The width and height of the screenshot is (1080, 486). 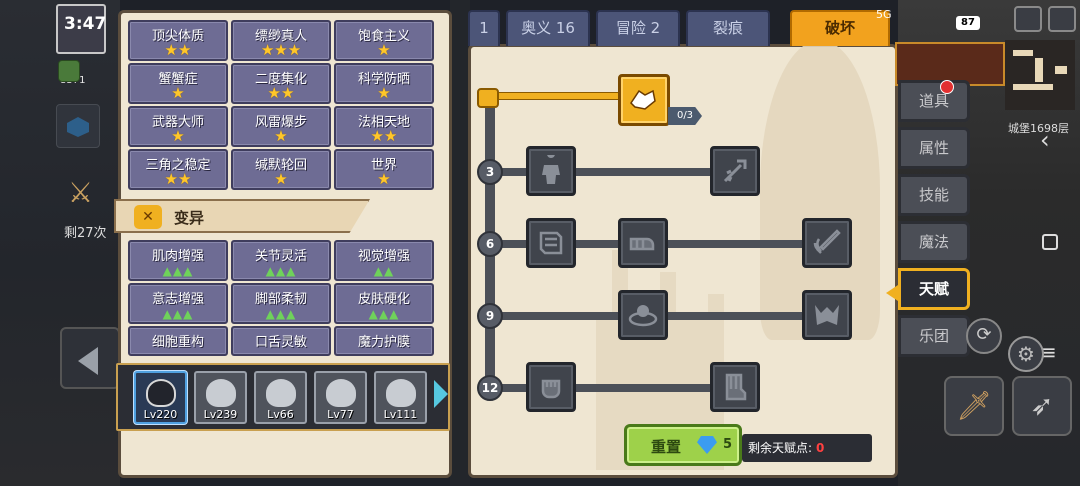 I want to click on side-menu-item: 技能, so click(x=934, y=195).